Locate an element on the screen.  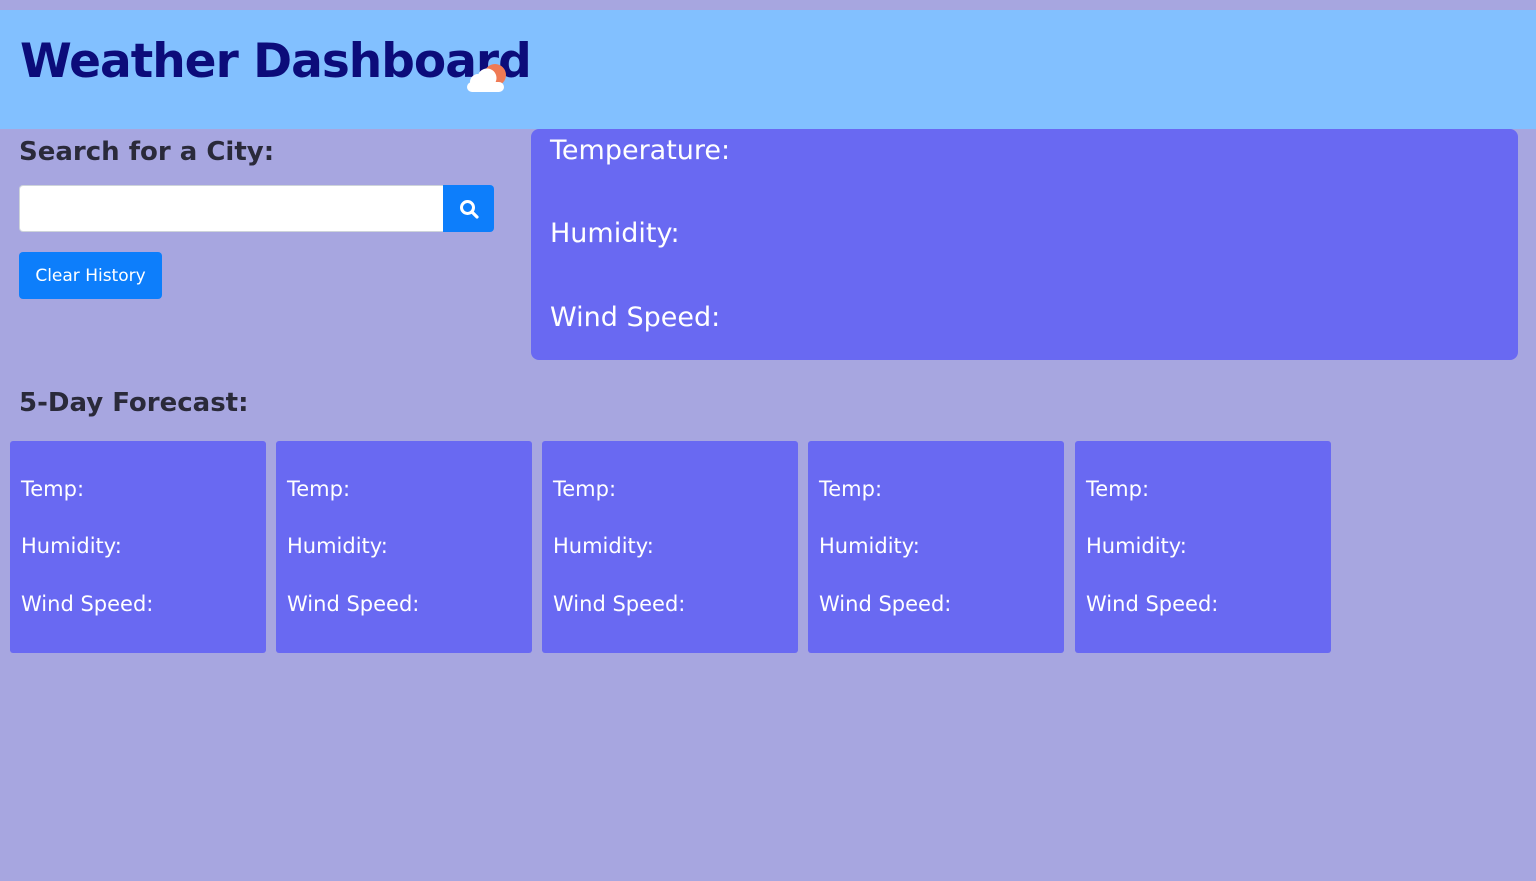
search-button is located at coordinates (468, 208).